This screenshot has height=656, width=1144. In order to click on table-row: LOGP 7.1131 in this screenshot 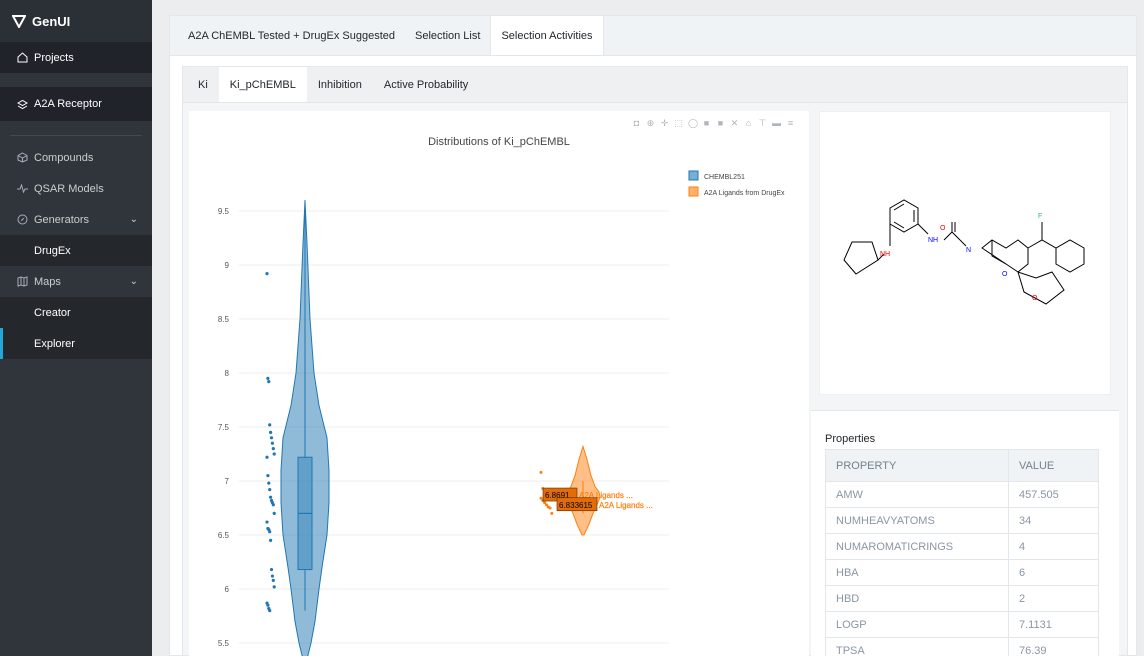, I will do `click(962, 624)`.